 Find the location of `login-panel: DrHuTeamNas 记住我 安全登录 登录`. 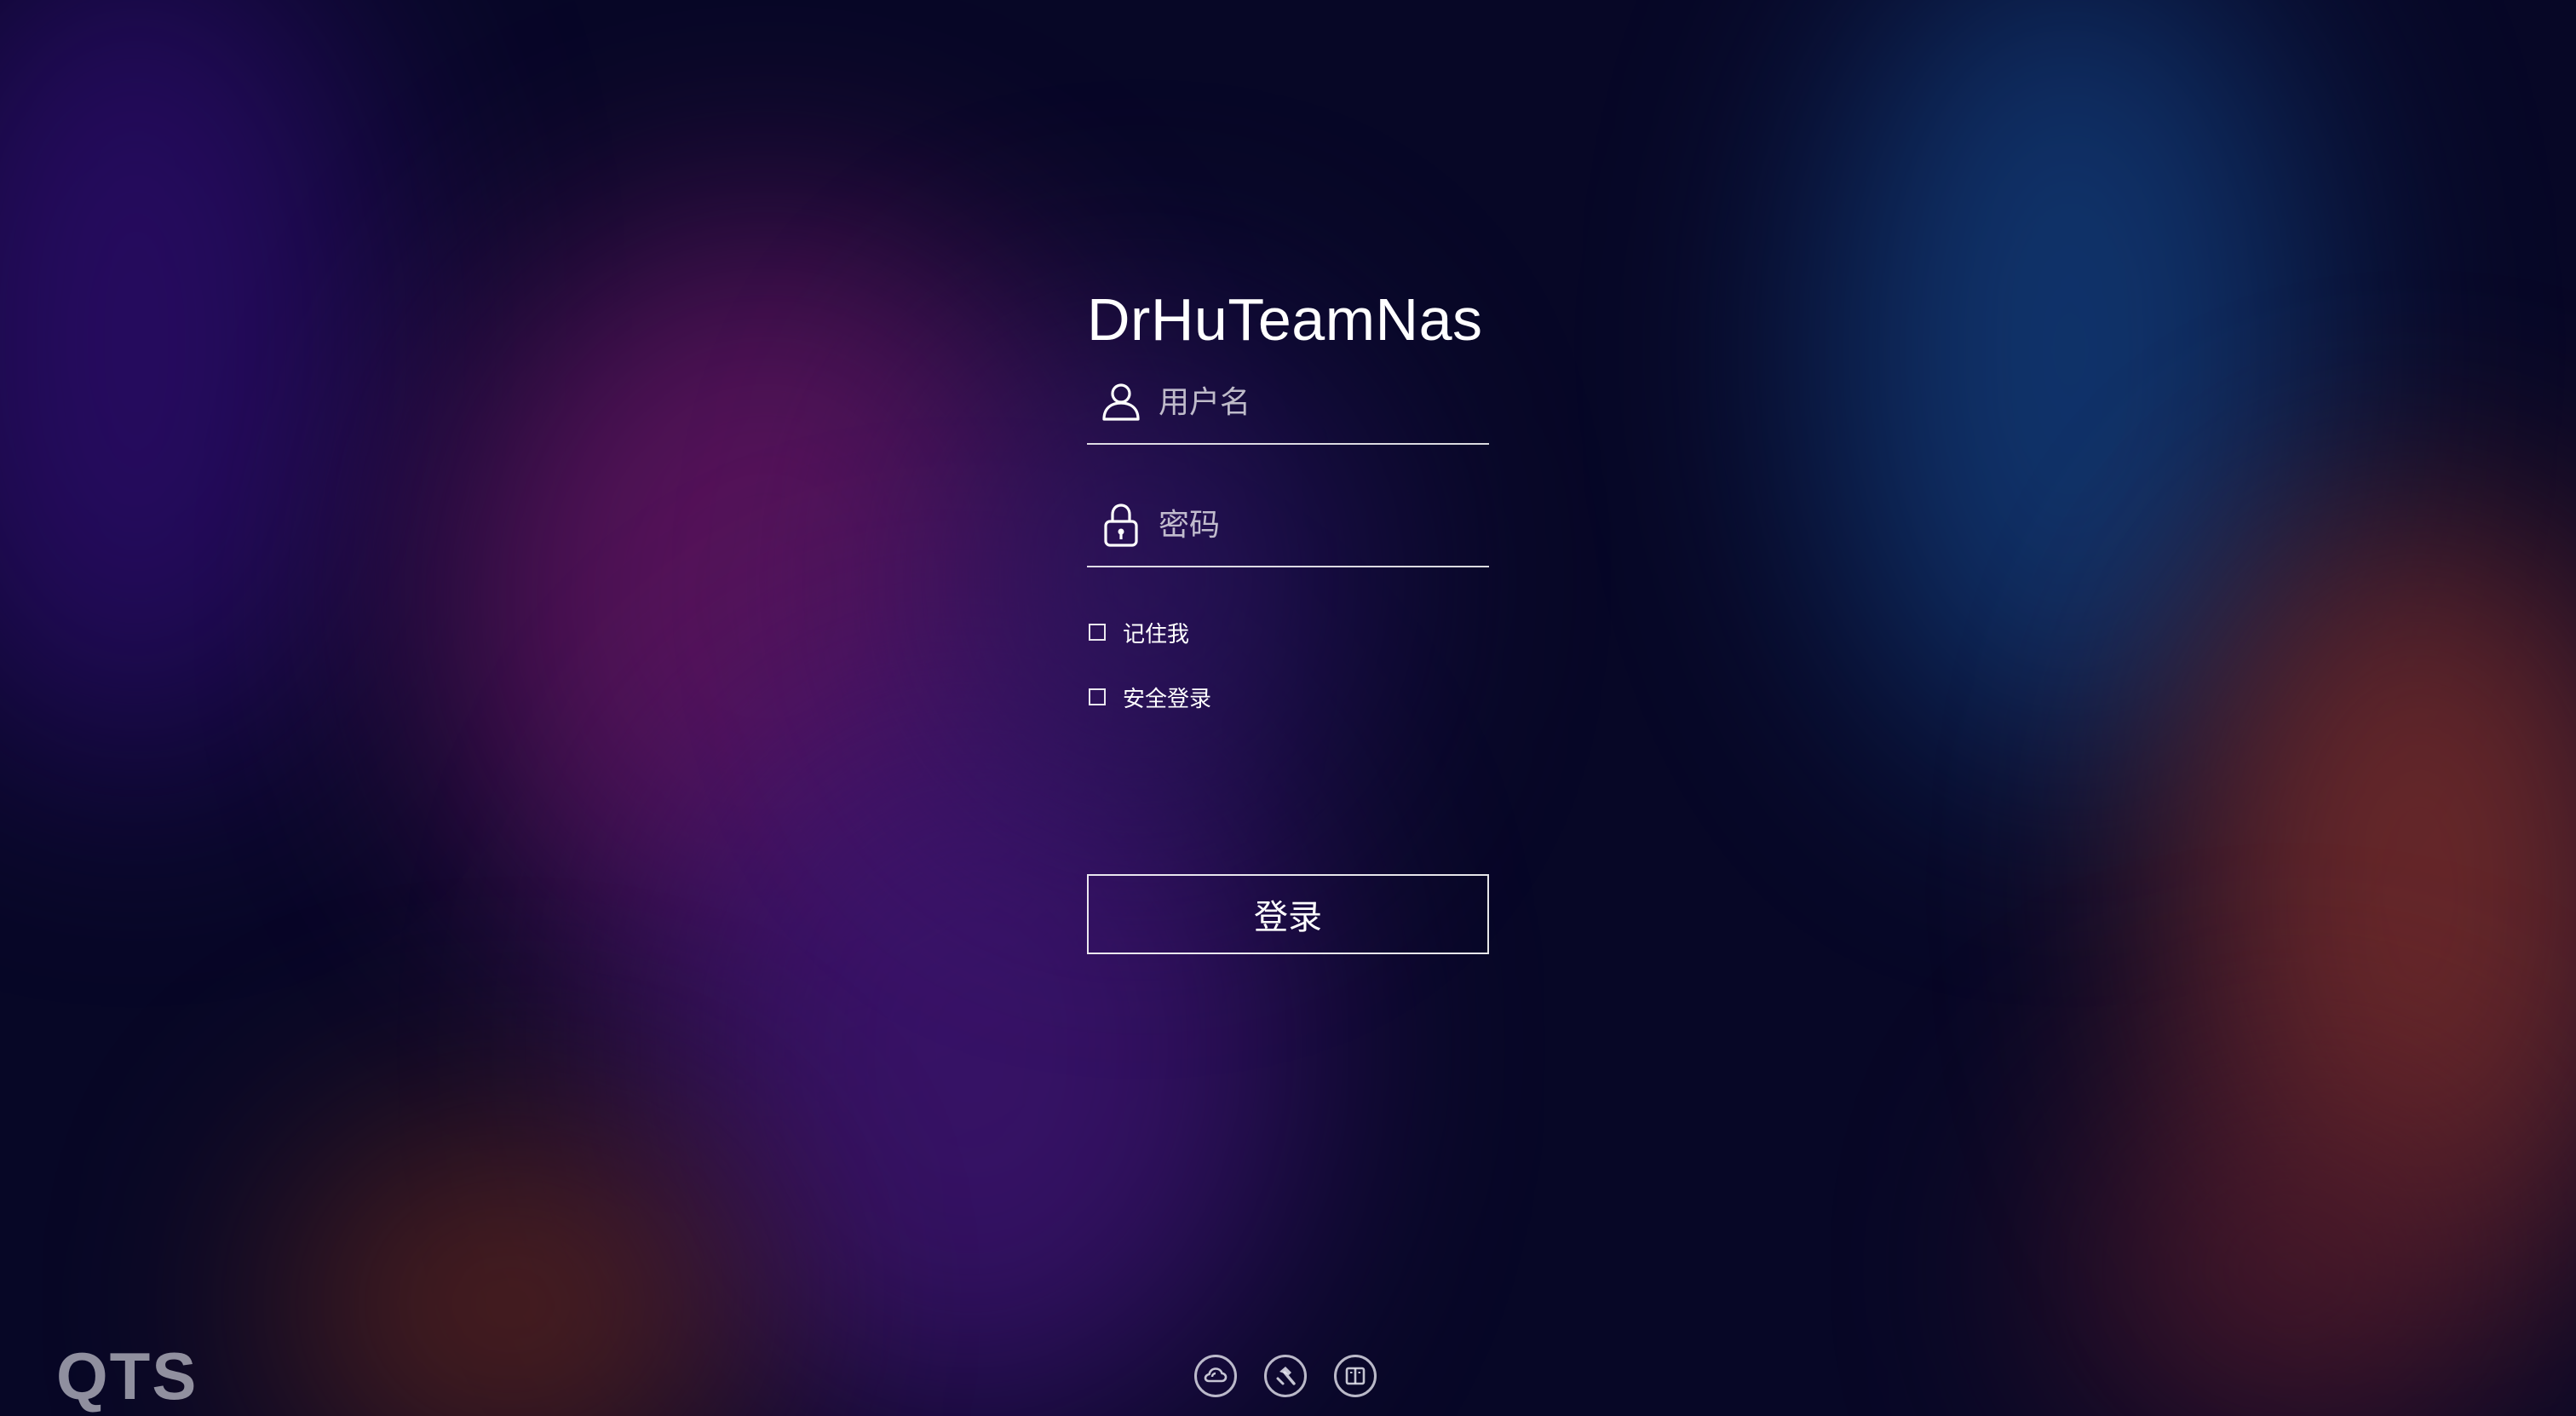

login-panel: DrHuTeamNas 记住我 安全登录 登录 is located at coordinates (1313, 617).